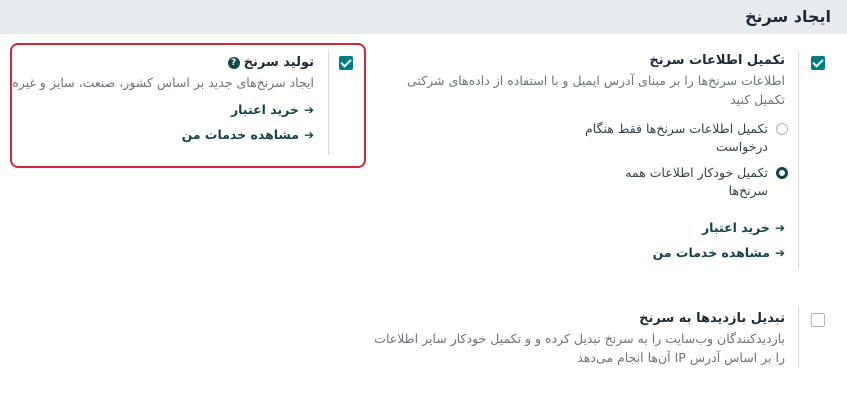 The height and width of the screenshot is (408, 847). What do you see at coordinates (233, 63) in the screenshot?
I see `help-icon: ?` at bounding box center [233, 63].